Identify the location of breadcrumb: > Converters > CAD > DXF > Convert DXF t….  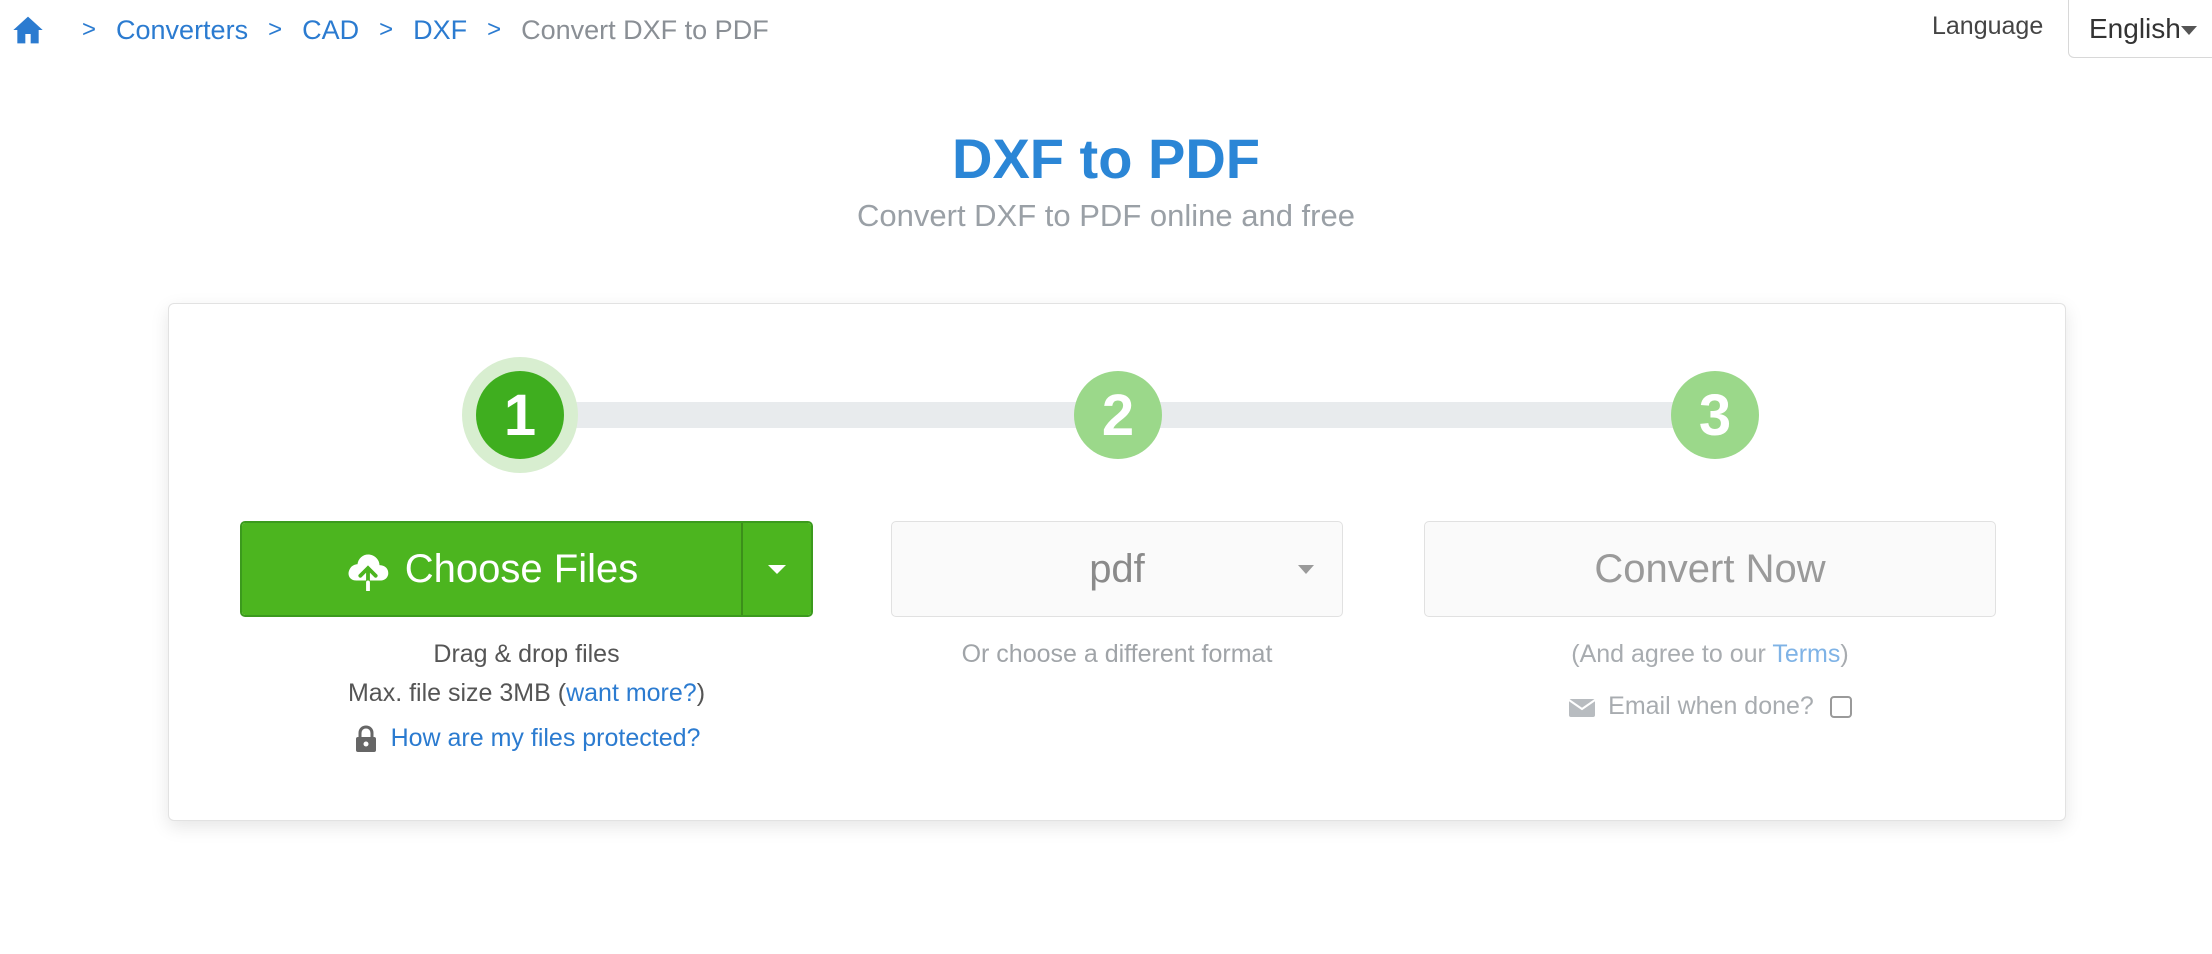
(390, 30).